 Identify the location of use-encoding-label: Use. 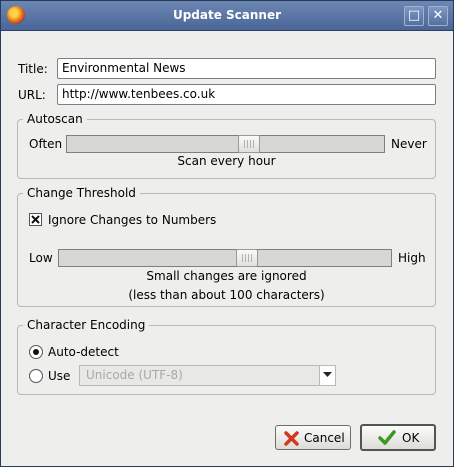
(59, 376).